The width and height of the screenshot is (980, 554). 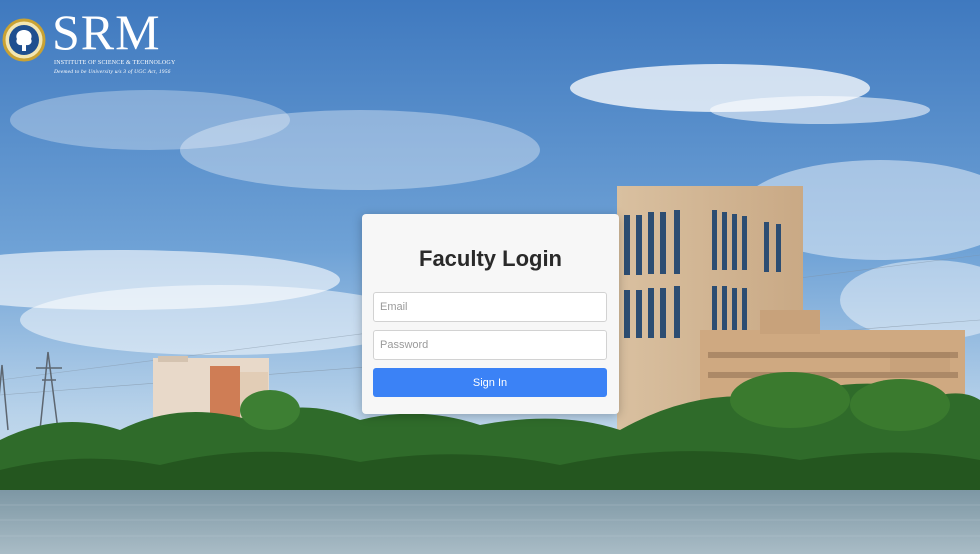 I want to click on password-field, so click(x=490, y=345).